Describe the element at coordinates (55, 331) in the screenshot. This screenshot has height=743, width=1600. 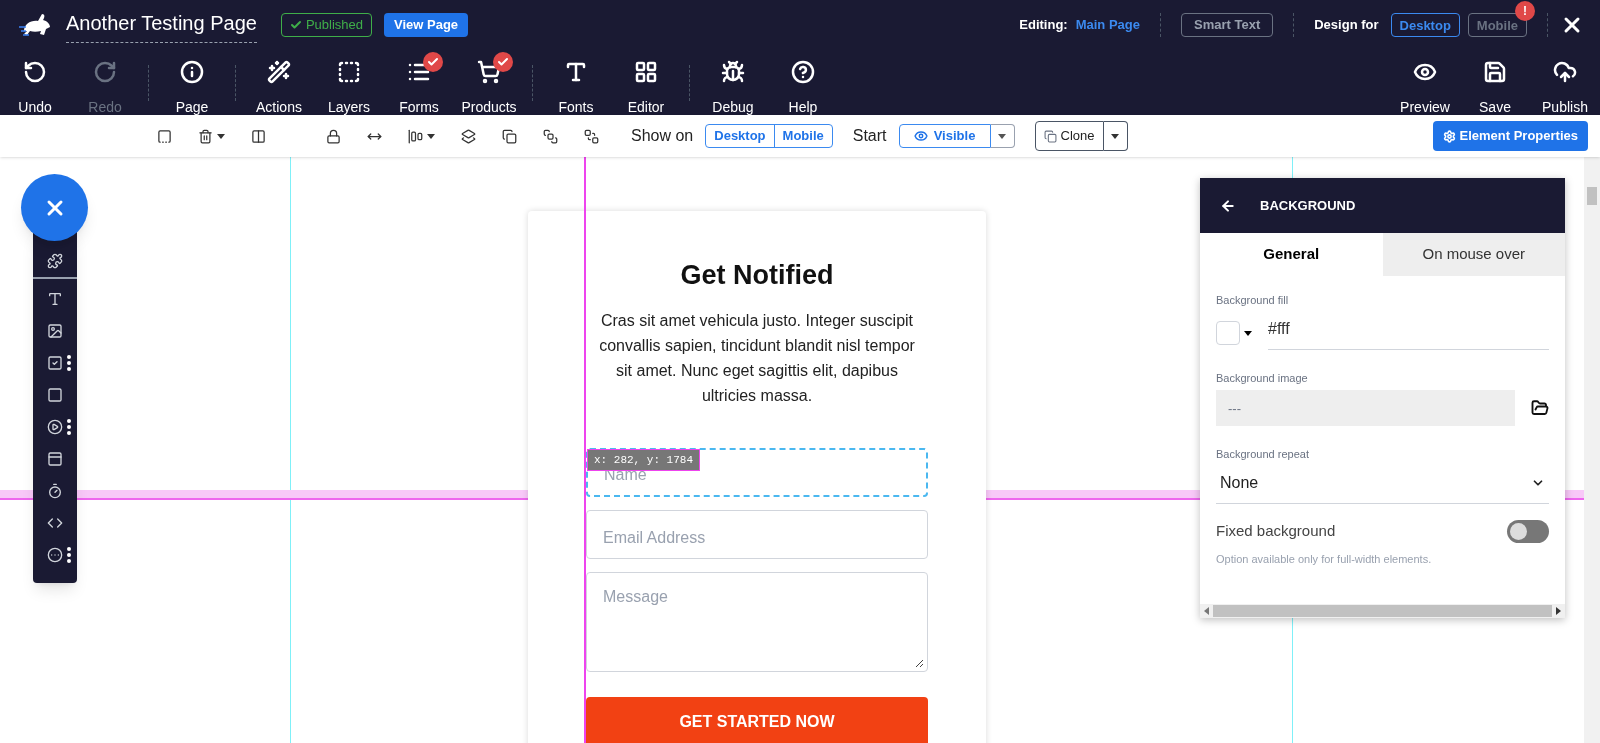
I see `image-icon` at that location.